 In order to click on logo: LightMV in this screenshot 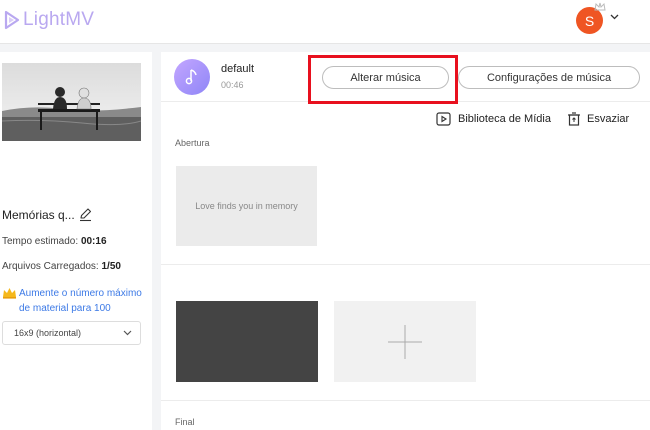, I will do `click(49, 20)`.